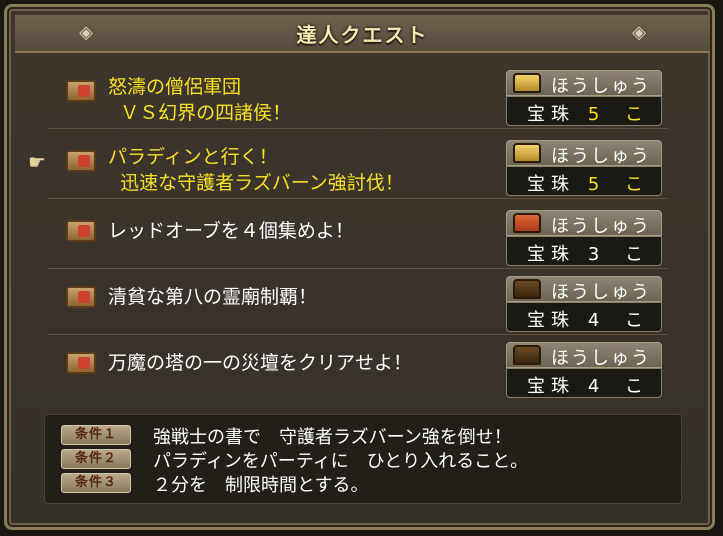 The image size is (723, 536). I want to click on condition-text: ２分を 制限時間とする。, so click(261, 485).